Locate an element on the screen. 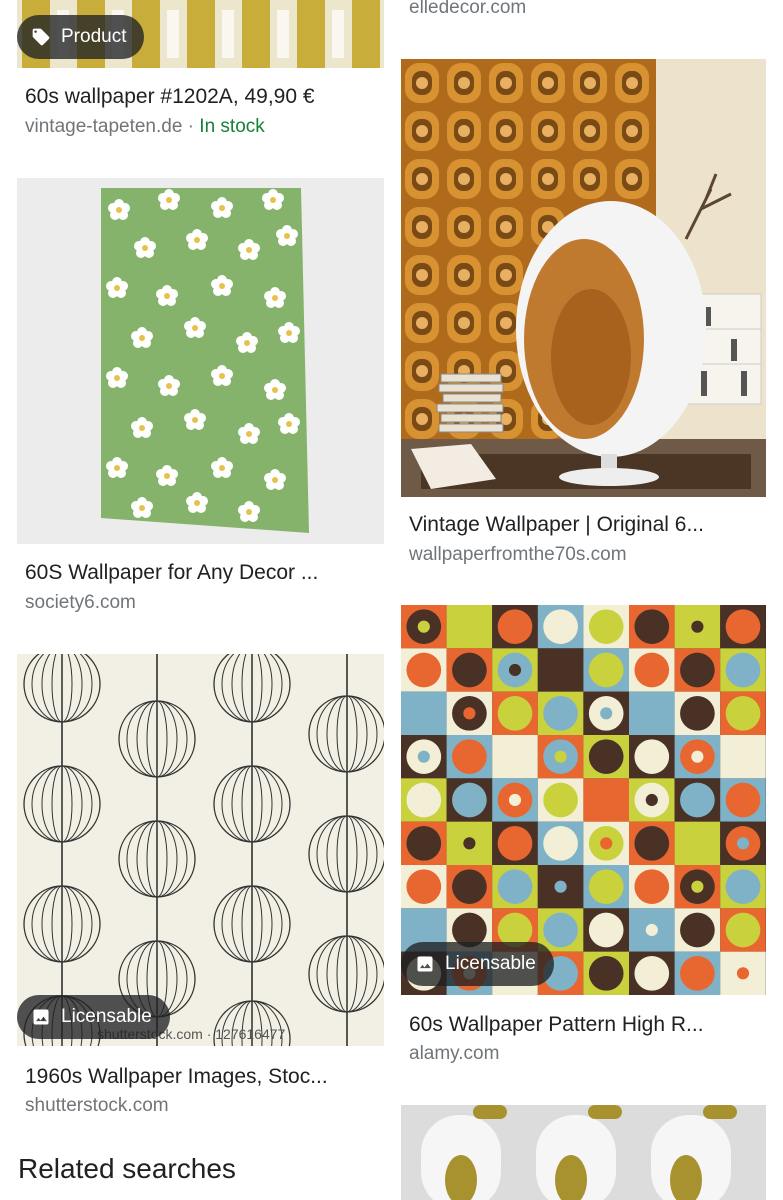 The height and width of the screenshot is (1200, 783). grey-ovals-pattern is located at coordinates (583, 1152).